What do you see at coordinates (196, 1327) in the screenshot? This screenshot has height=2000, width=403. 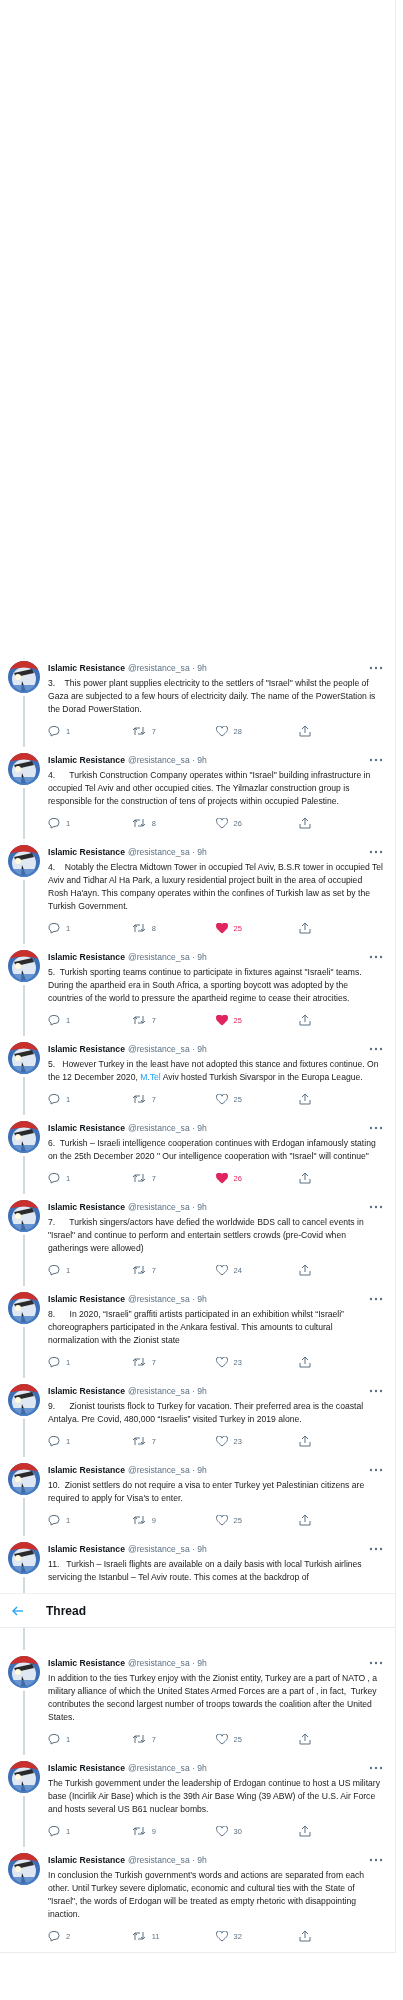 I see `tweet-text: 8. In 2020, “Israeli” graffiti artists participated in an exhibition whilst “Israeli” choreographers participated in the Ankara festival. This amounts to cultural normalization with the Zionist state` at bounding box center [196, 1327].